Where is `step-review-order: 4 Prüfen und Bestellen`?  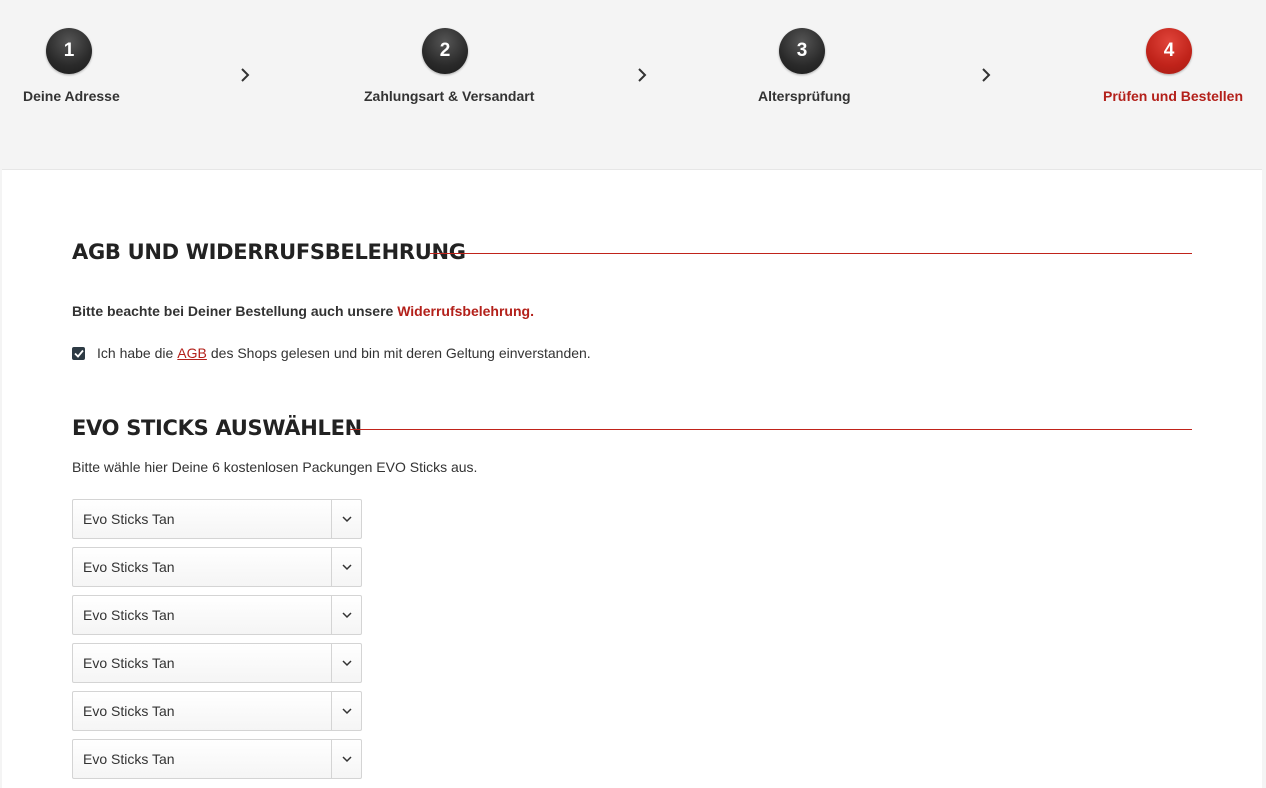
step-review-order: 4 Prüfen und Bestellen is located at coordinates (1173, 66).